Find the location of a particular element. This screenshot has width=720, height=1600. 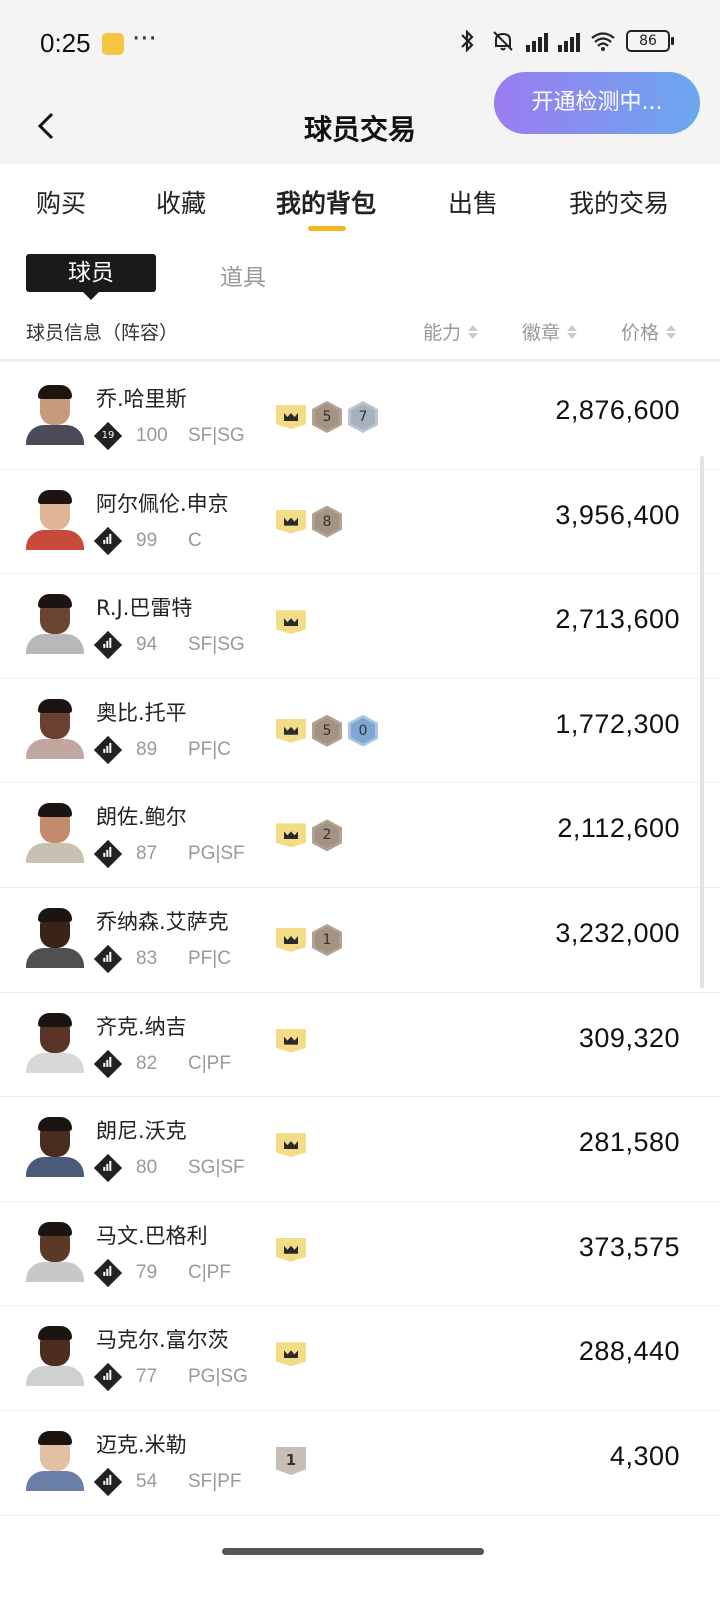

badges: 57 is located at coordinates (327, 417).